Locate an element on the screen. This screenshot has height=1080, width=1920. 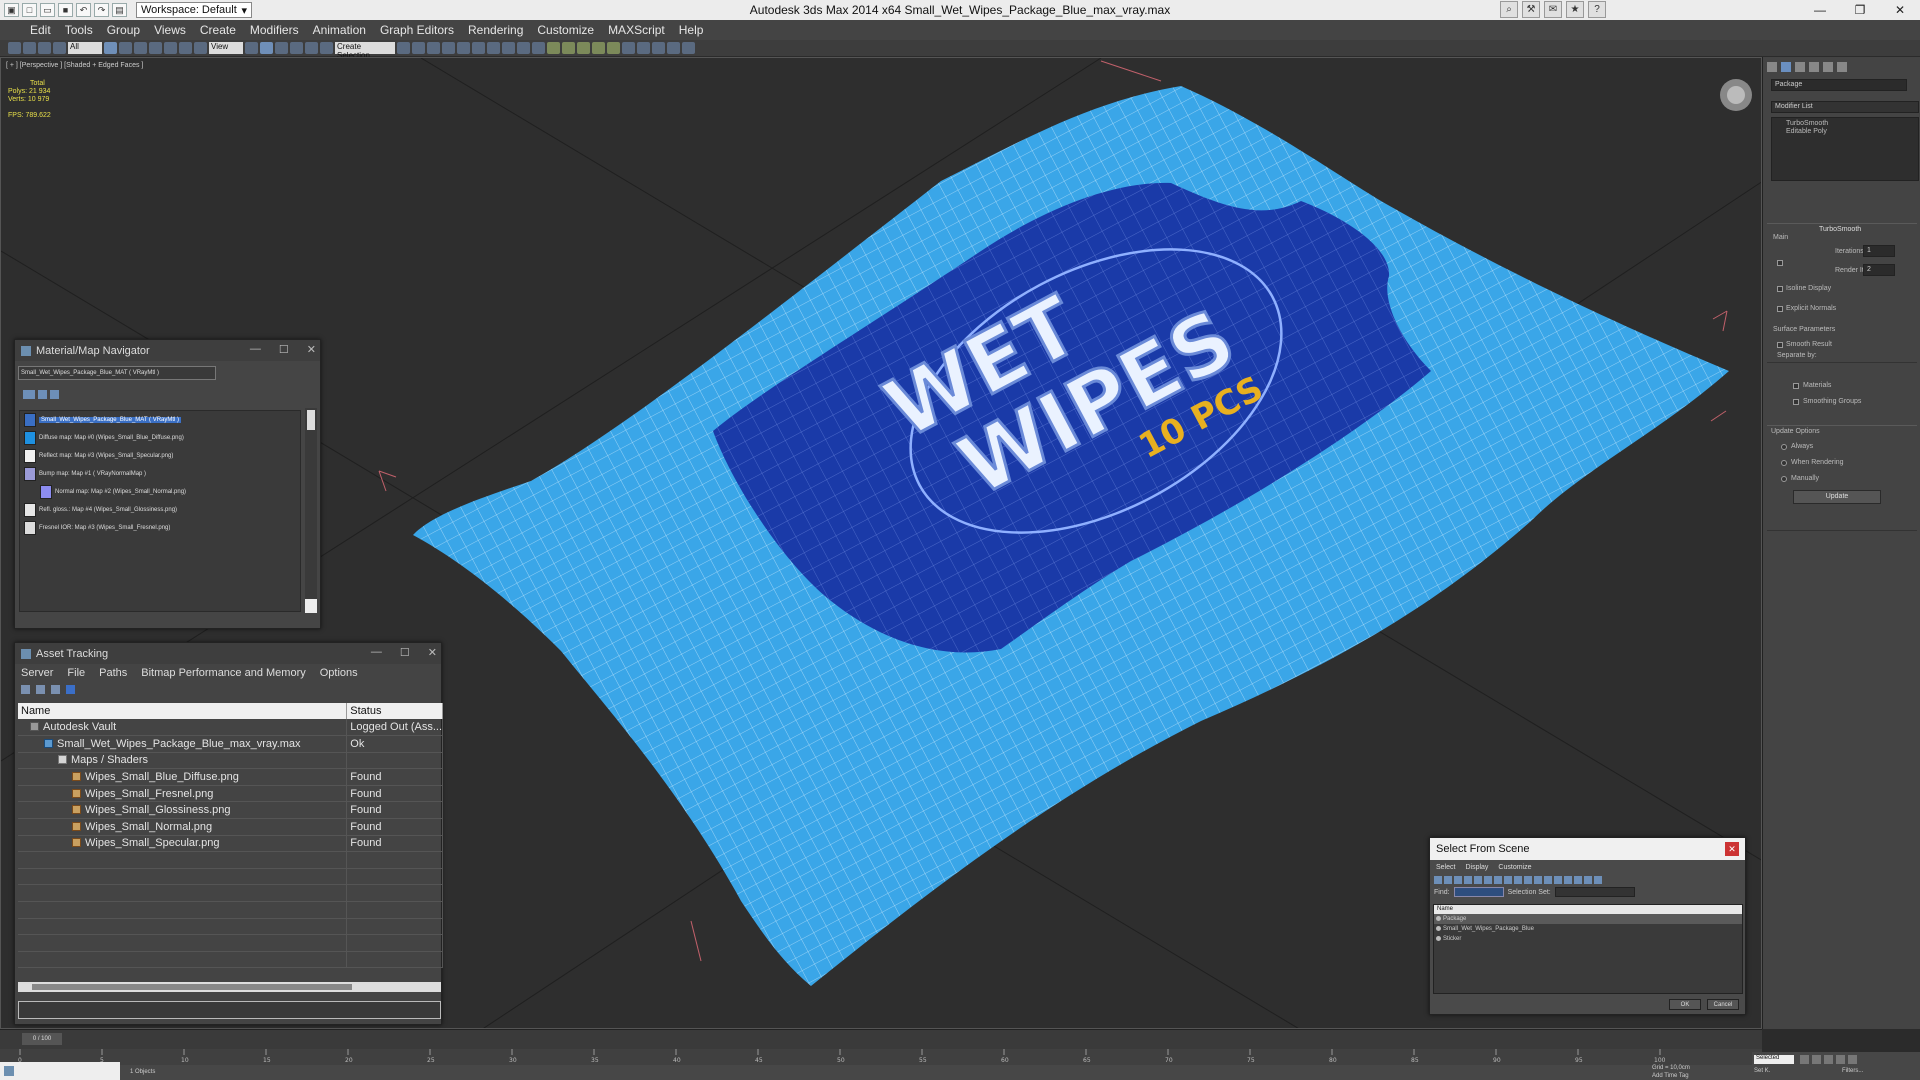
navigator-scrollbar is located at coordinates (311, 510).